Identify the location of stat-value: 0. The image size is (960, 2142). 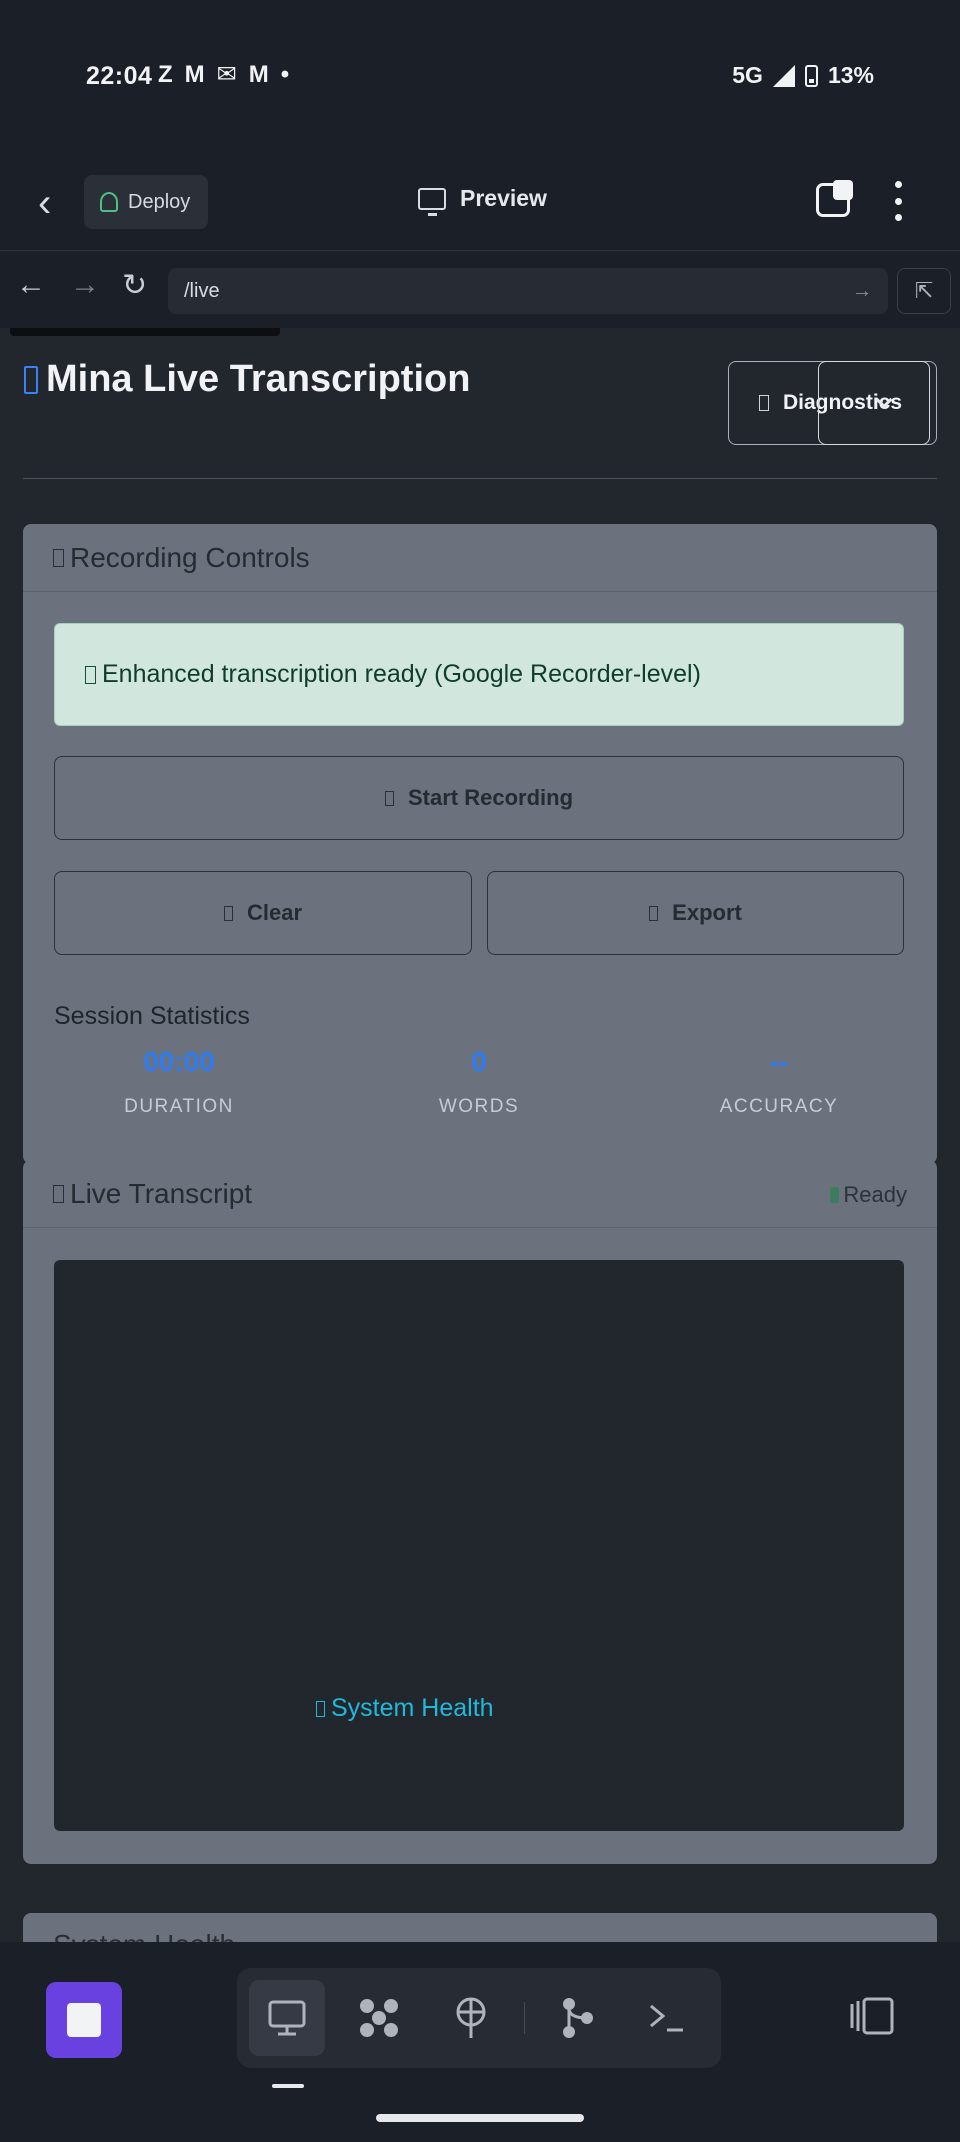
(479, 1061).